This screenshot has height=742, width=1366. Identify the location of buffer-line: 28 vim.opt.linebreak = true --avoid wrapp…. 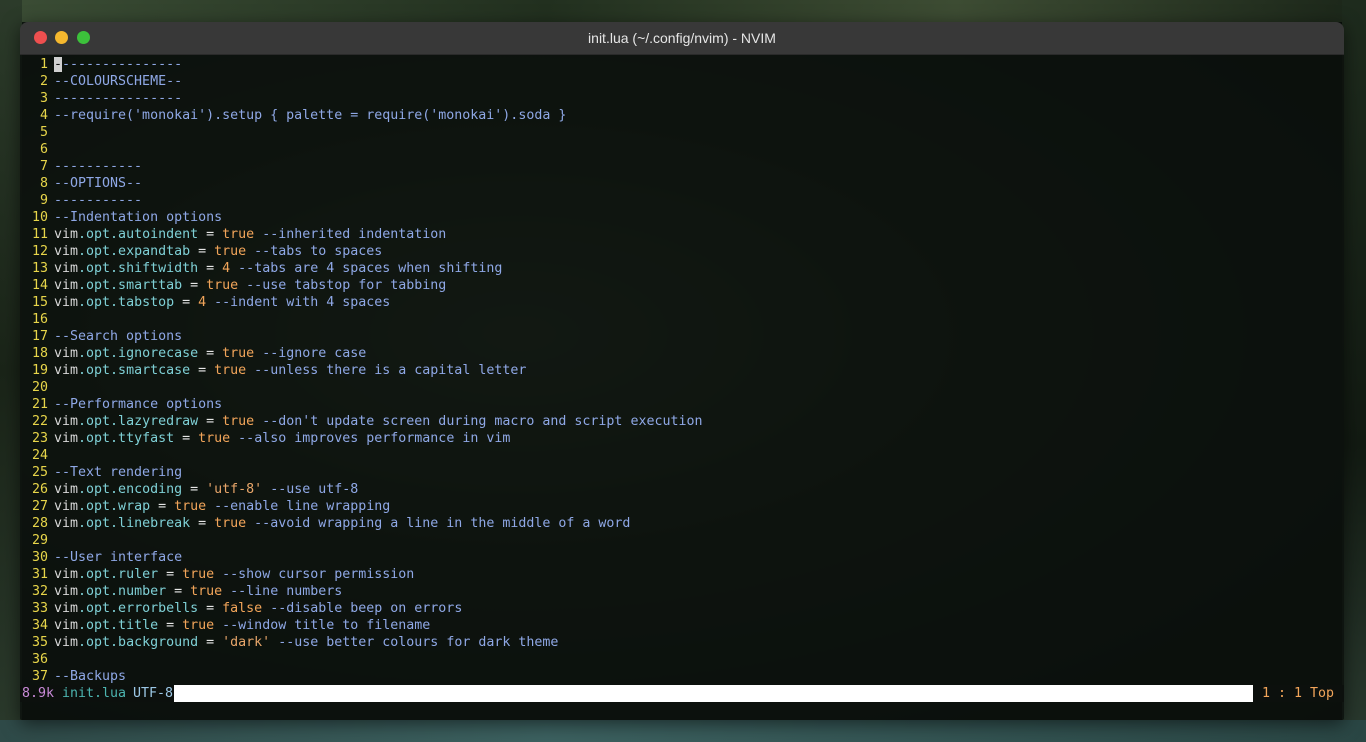
(682, 523).